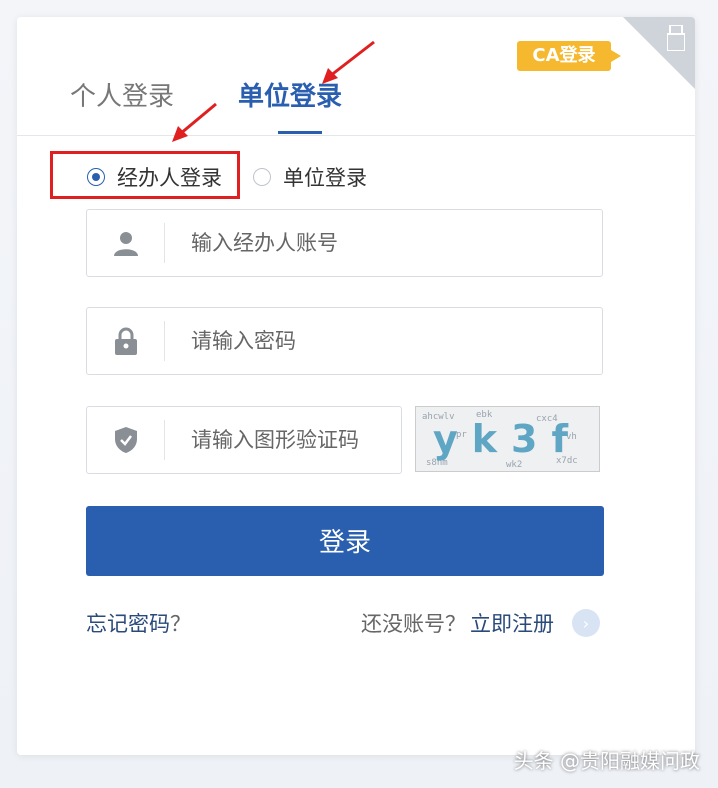 The width and height of the screenshot is (718, 788). Describe the element at coordinates (413, 624) in the screenshot. I see `no-account-text: 还没账号？` at that location.